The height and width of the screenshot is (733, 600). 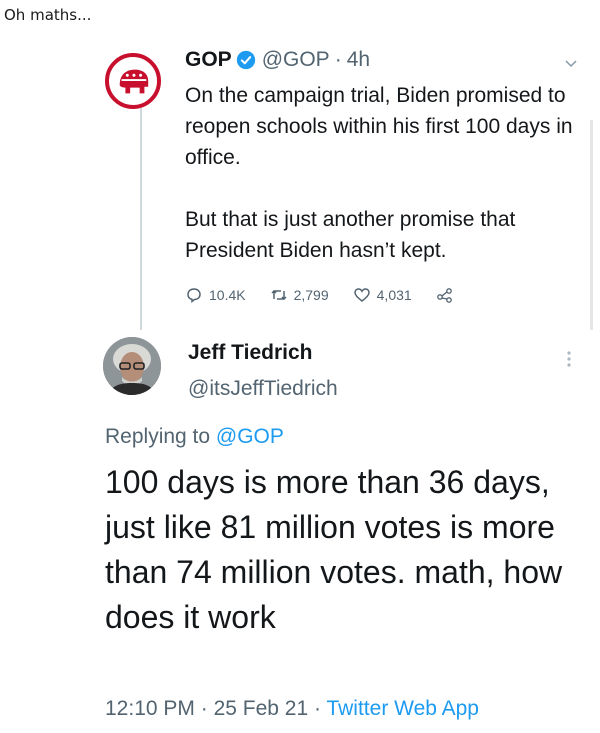 I want to click on replying-to-line: Replying to @GOP, so click(x=194, y=437).